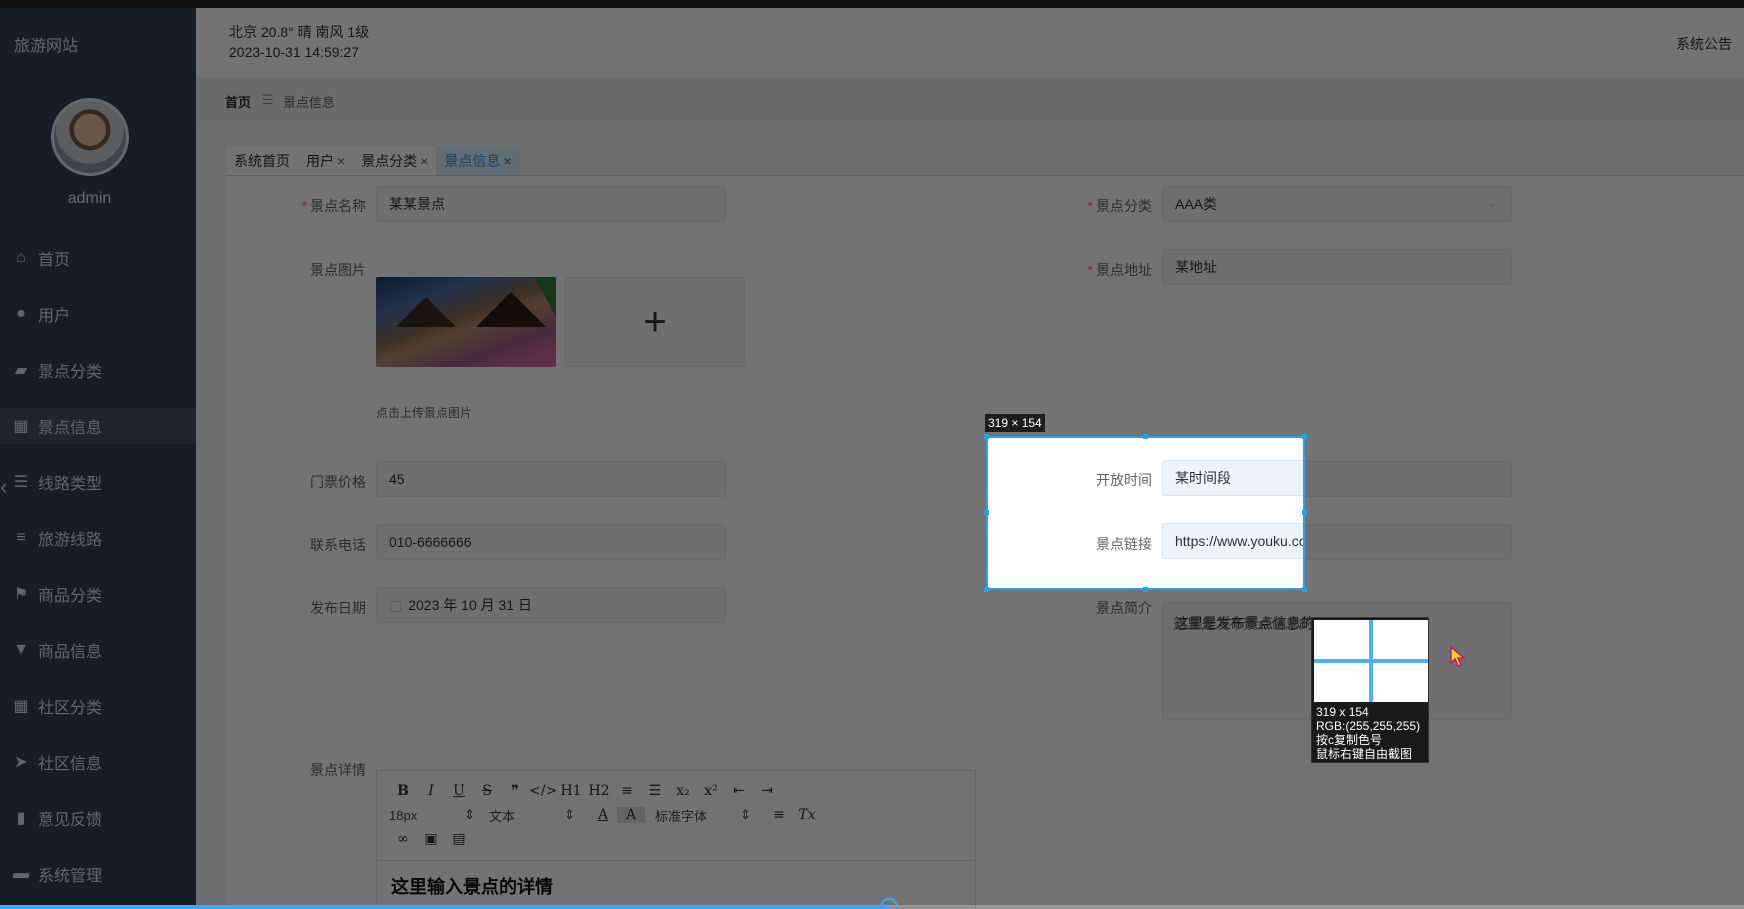  Describe the element at coordinates (98, 874) in the screenshot. I see `sidebar-item-system: ▬ 系统管理` at that location.